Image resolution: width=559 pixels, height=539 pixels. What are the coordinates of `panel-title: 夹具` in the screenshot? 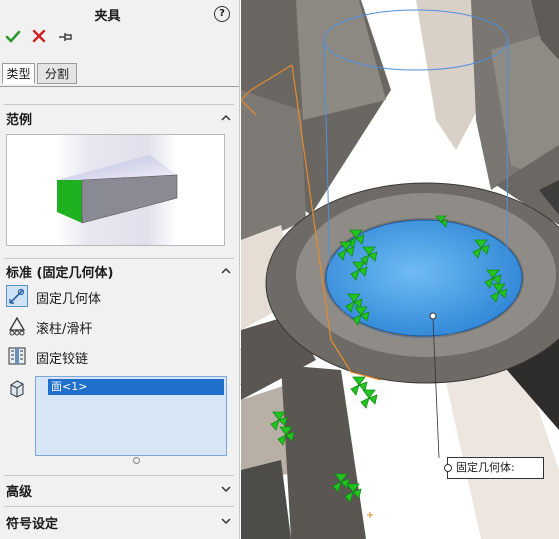 It's located at (107, 16).